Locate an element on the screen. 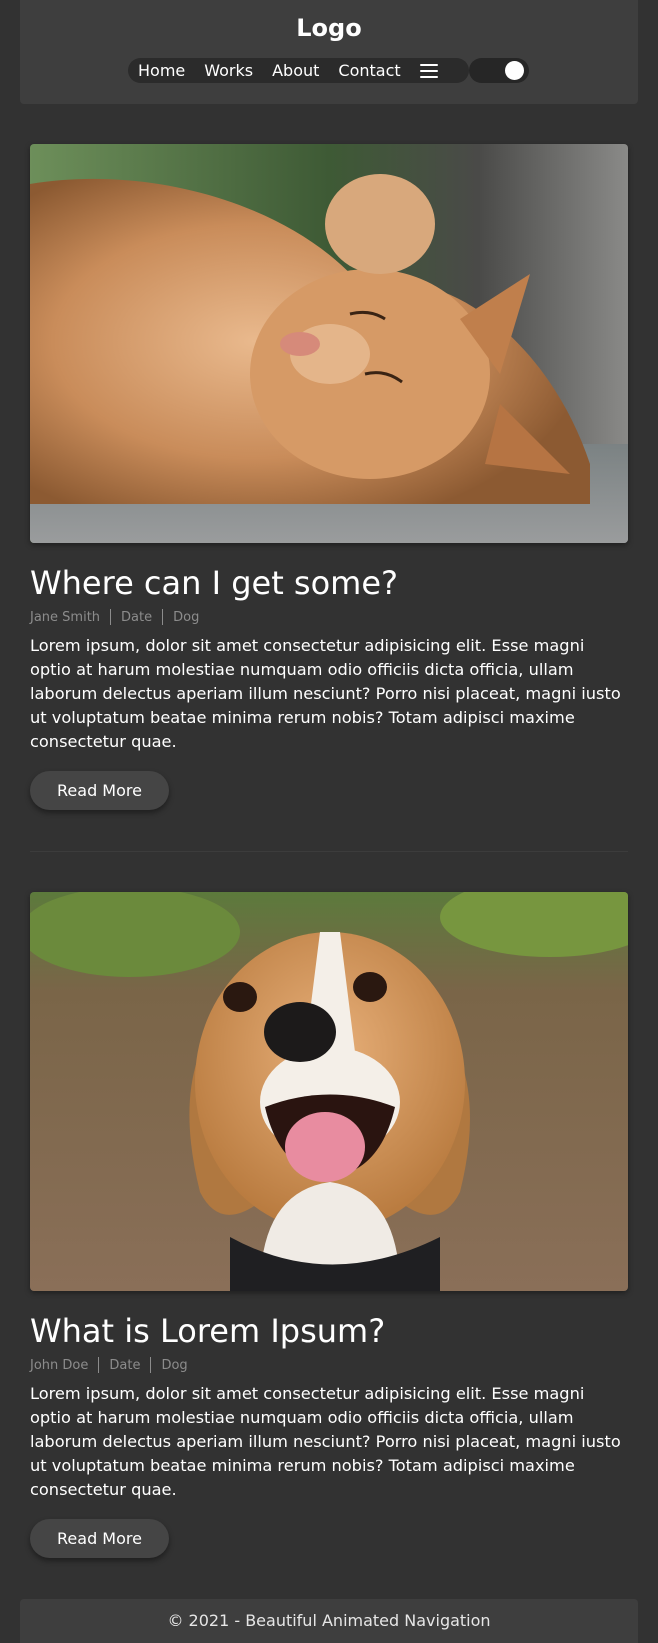 The height and width of the screenshot is (1643, 658). post-meta: John Doe Date Dog is located at coordinates (109, 1365).